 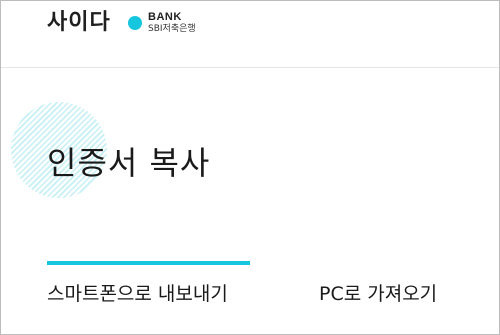 What do you see at coordinates (135, 23) in the screenshot?
I see `brand-logo-dot-icon` at bounding box center [135, 23].